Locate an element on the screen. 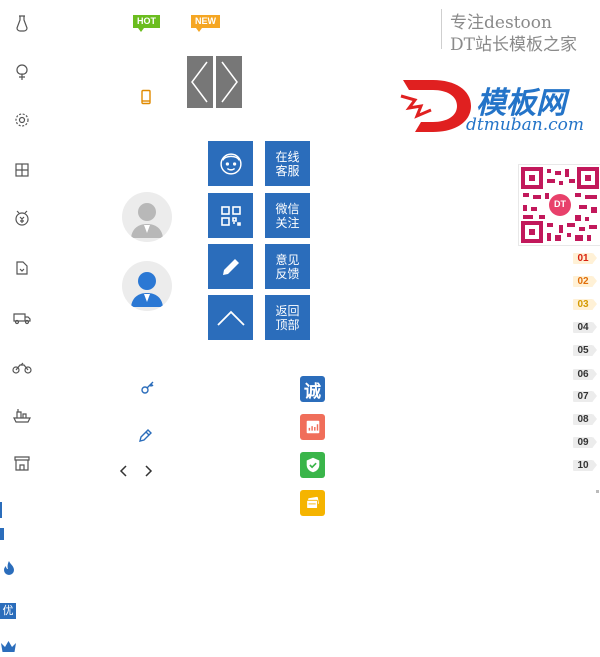 The image size is (600, 657). rank-number: 08 is located at coordinates (585, 419).